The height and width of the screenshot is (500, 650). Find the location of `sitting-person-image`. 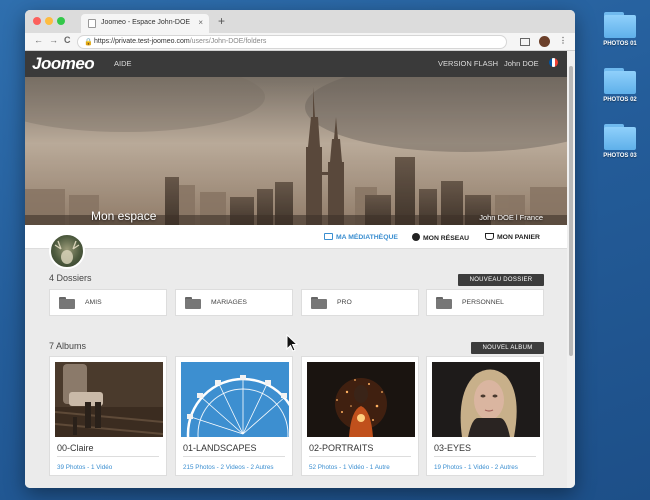

sitting-person-image is located at coordinates (109, 399).